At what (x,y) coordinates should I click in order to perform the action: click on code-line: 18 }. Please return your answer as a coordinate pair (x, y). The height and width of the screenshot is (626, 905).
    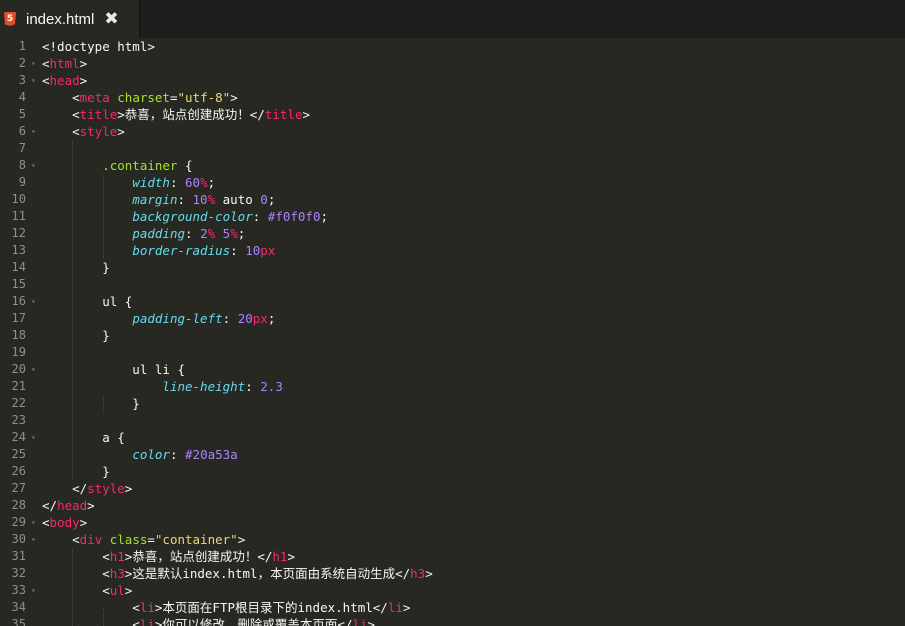
    Looking at the image, I should click on (452, 335).